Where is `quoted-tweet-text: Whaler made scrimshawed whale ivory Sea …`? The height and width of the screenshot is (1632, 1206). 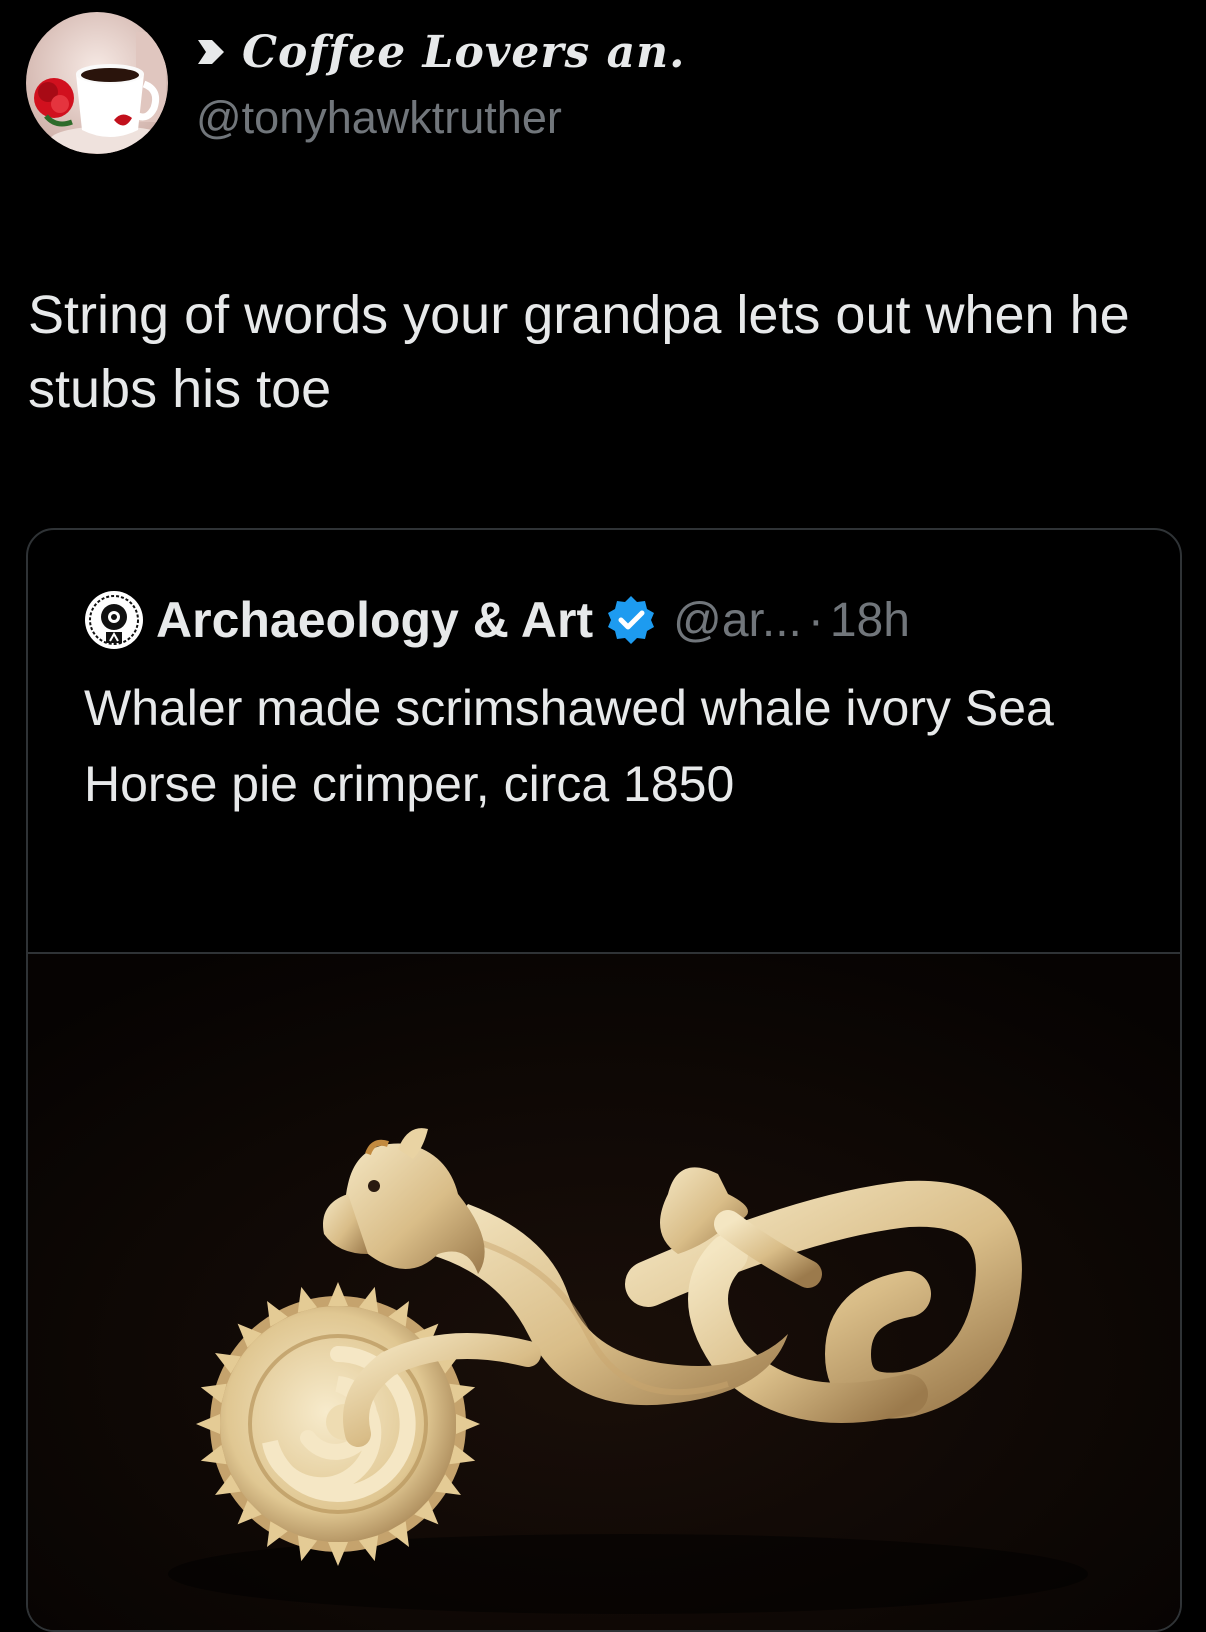 quoted-tweet-text: Whaler made scrimshawed whale ivory Sea … is located at coordinates (569, 746).